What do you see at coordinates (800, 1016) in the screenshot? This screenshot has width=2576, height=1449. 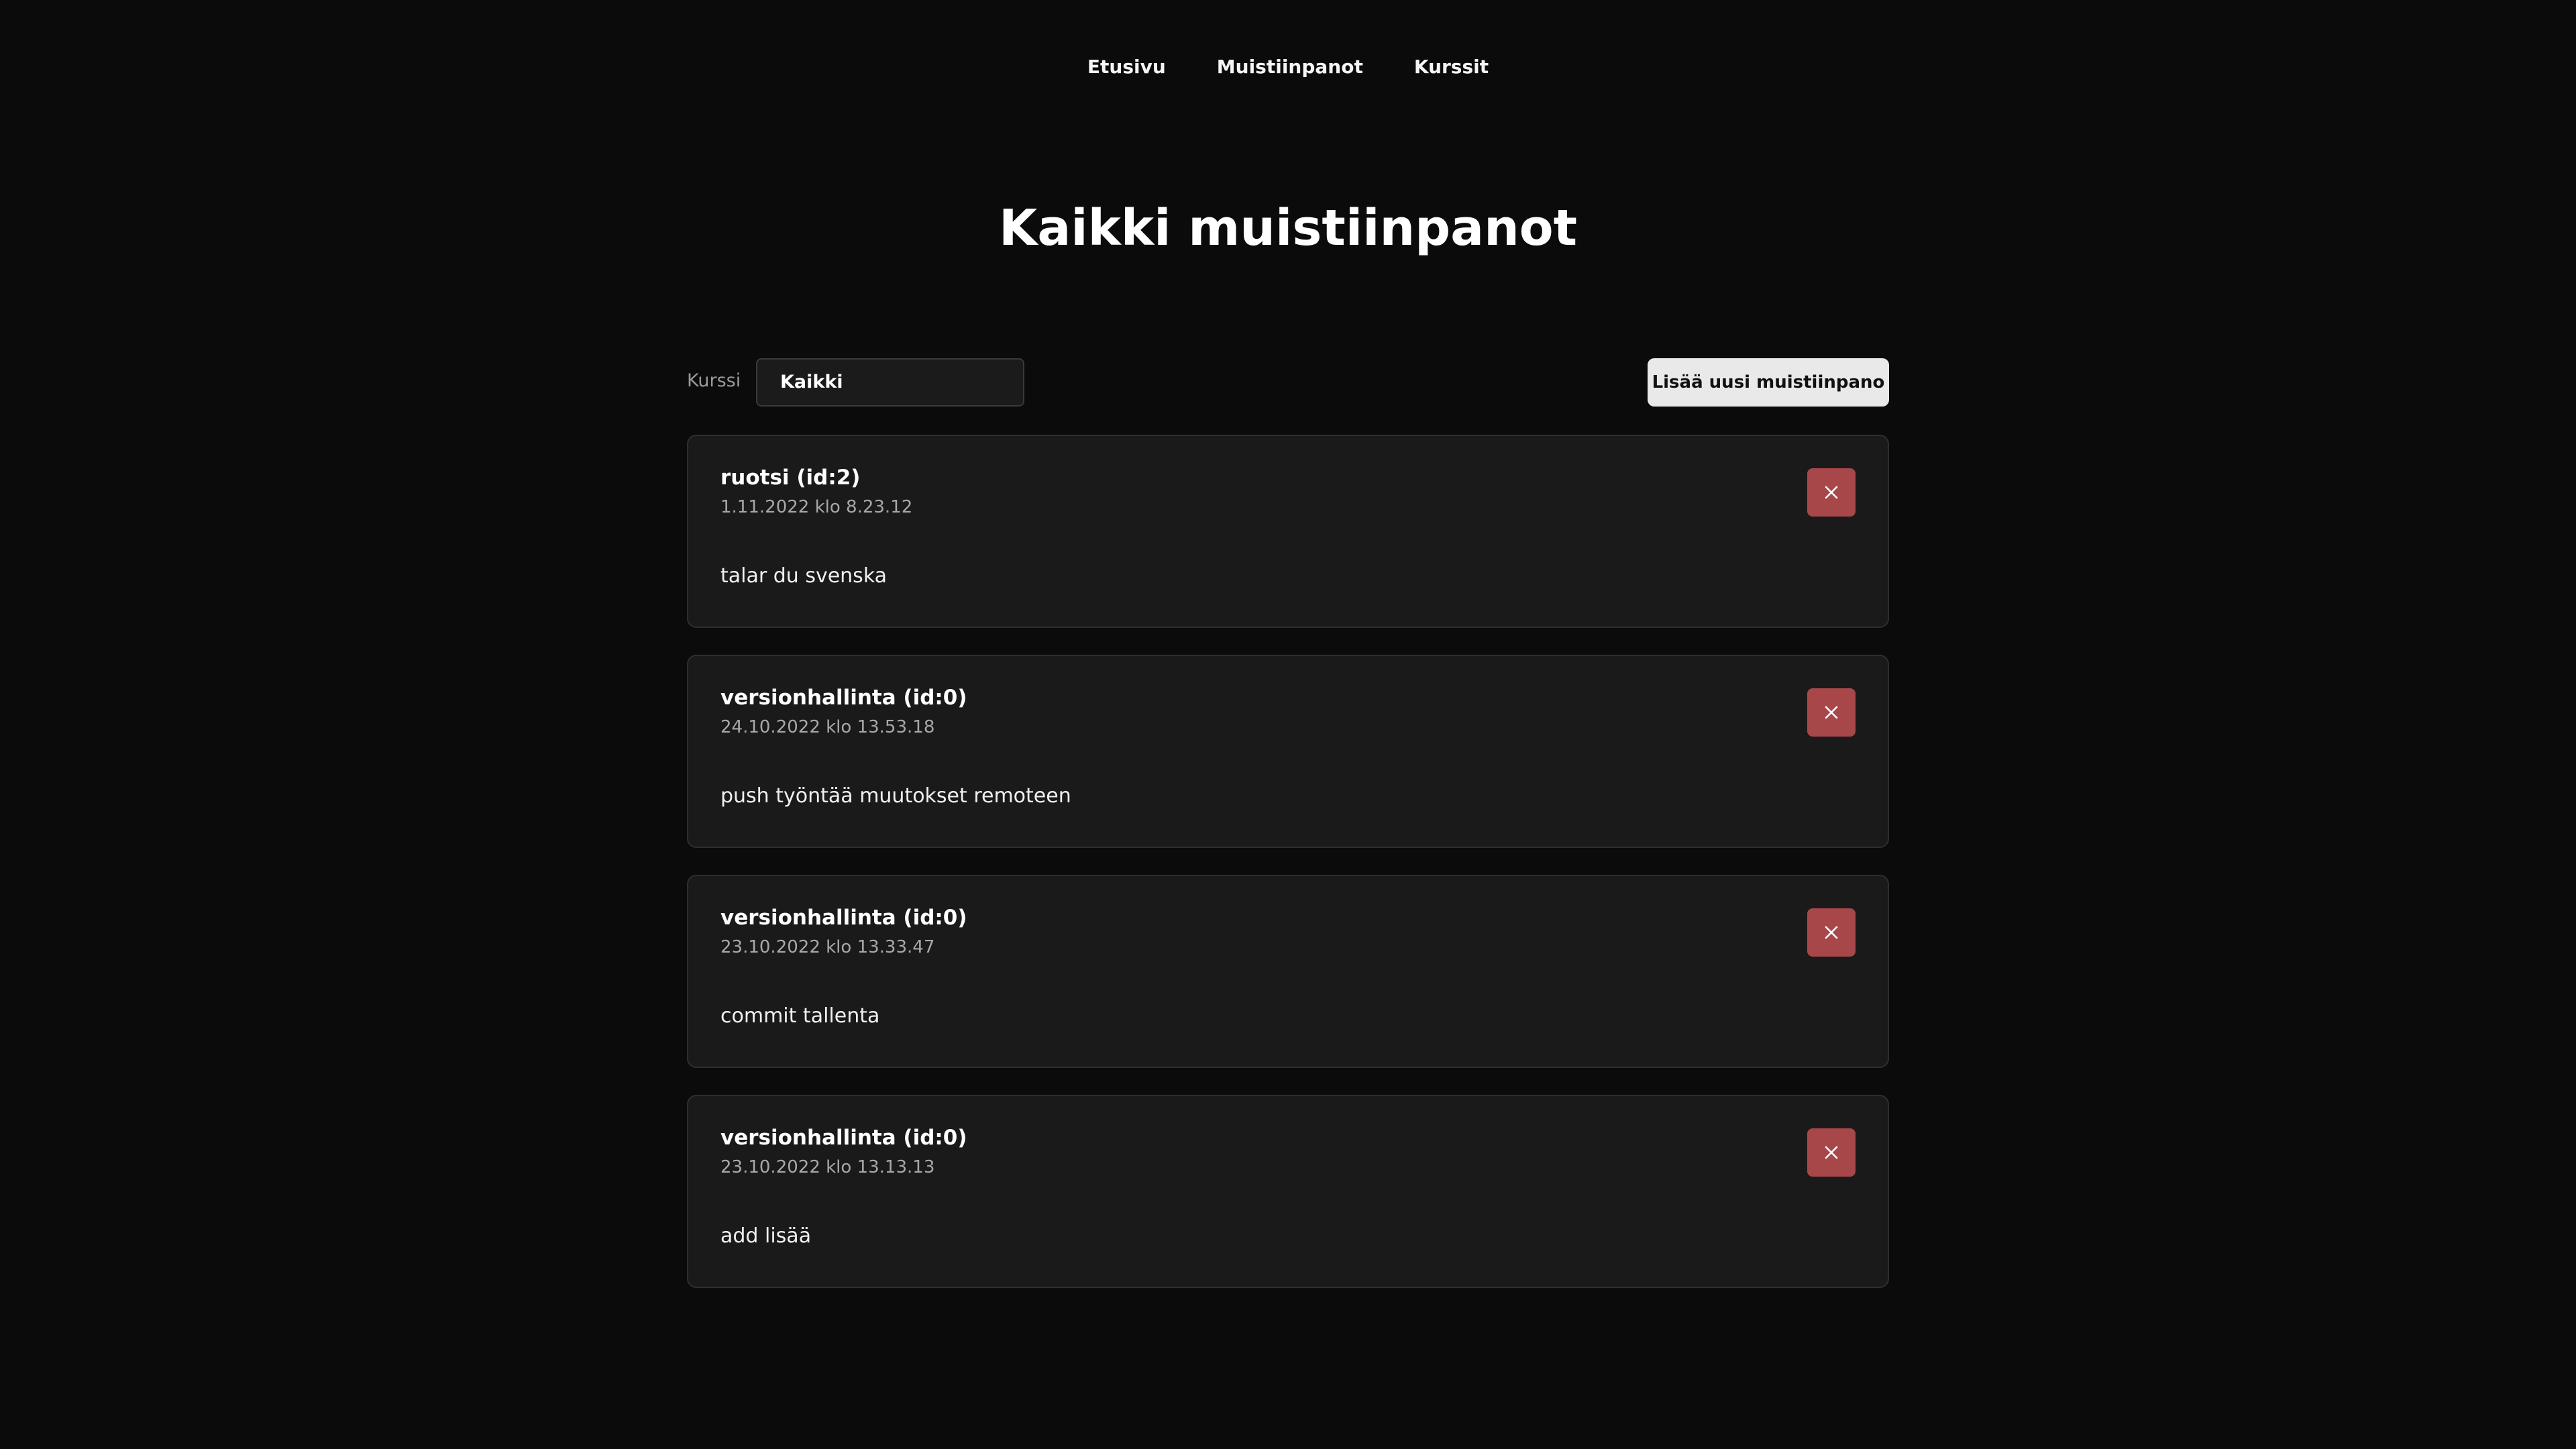 I see `note-content: commit tallenta` at bounding box center [800, 1016].